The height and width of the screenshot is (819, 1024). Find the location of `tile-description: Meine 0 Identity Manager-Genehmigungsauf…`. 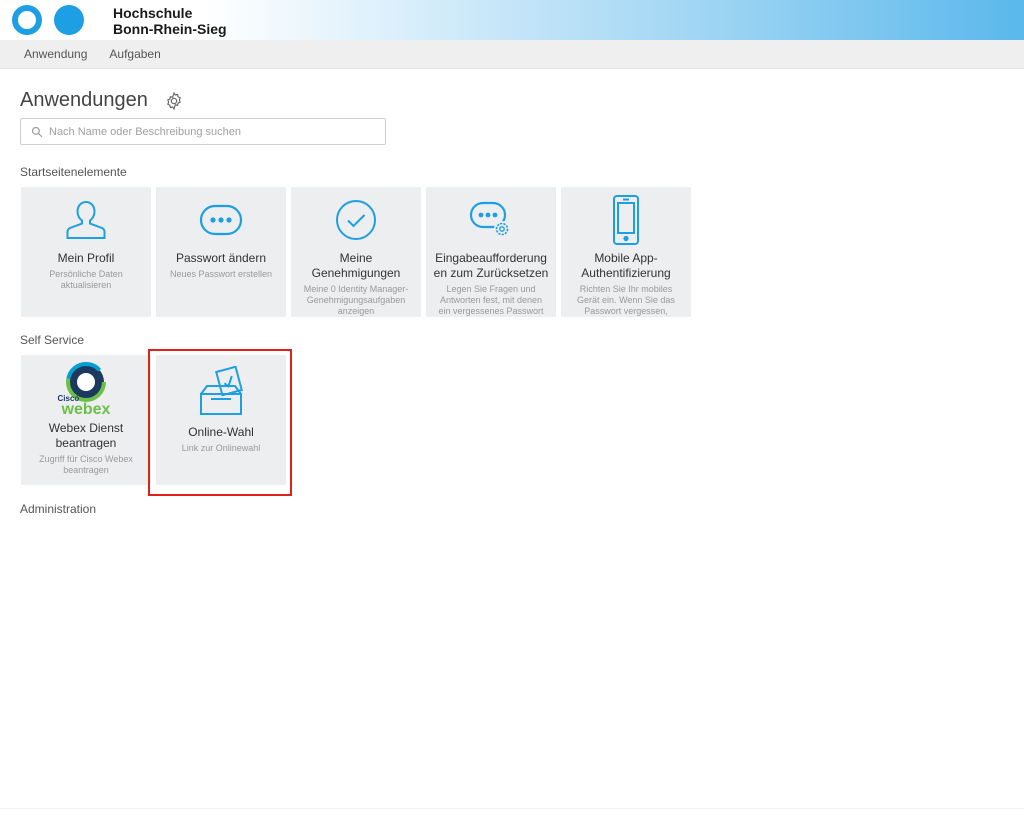

tile-description: Meine 0 Identity Manager-Genehmigungsauf… is located at coordinates (356, 300).